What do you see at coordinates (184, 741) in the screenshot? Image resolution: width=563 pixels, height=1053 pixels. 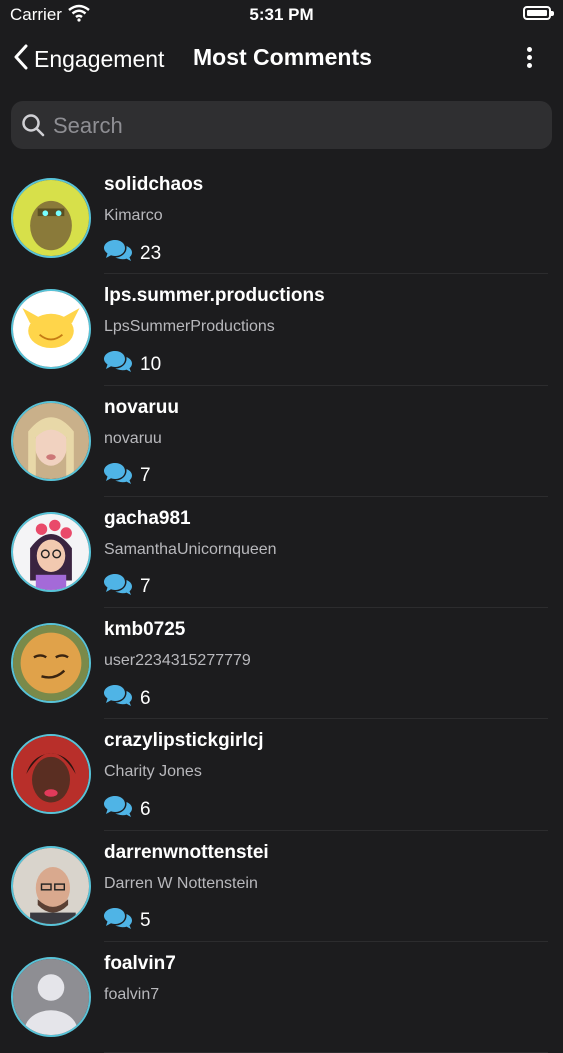 I see `username: crazylipstickgirlcj` at bounding box center [184, 741].